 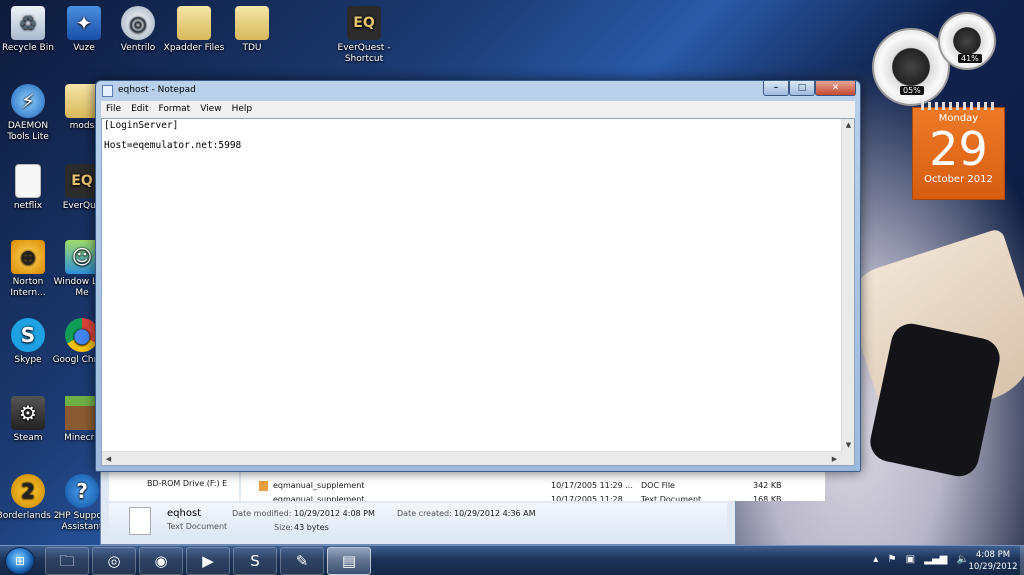 I want to click on start-button: ⊞, so click(x=20, y=561).